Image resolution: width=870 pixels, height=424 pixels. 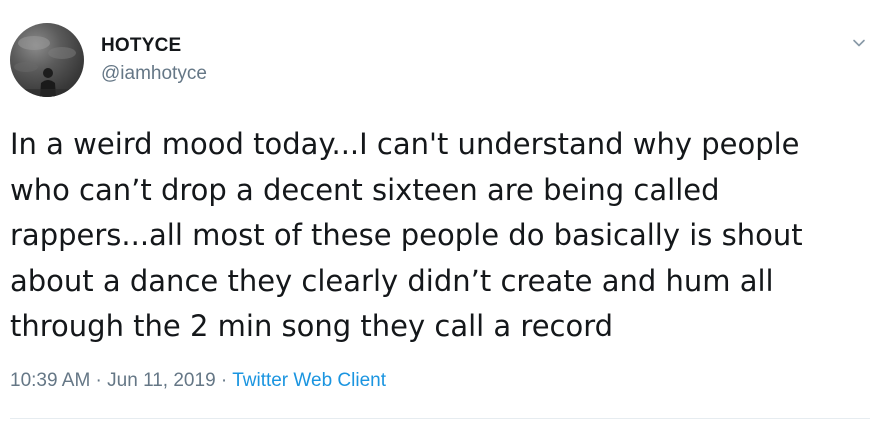 I want to click on tweet-date: Jun 11, 2019, so click(x=161, y=380).